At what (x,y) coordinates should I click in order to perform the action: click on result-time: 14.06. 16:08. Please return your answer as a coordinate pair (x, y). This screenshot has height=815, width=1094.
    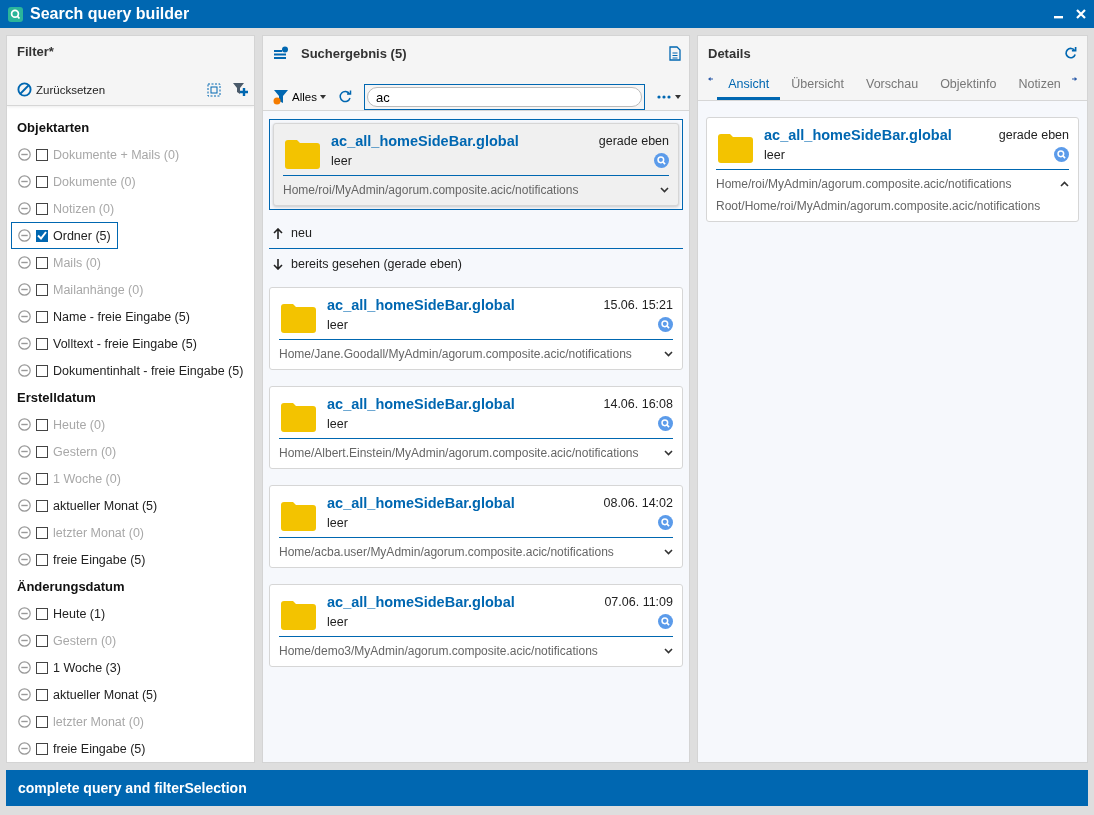
    Looking at the image, I should click on (638, 404).